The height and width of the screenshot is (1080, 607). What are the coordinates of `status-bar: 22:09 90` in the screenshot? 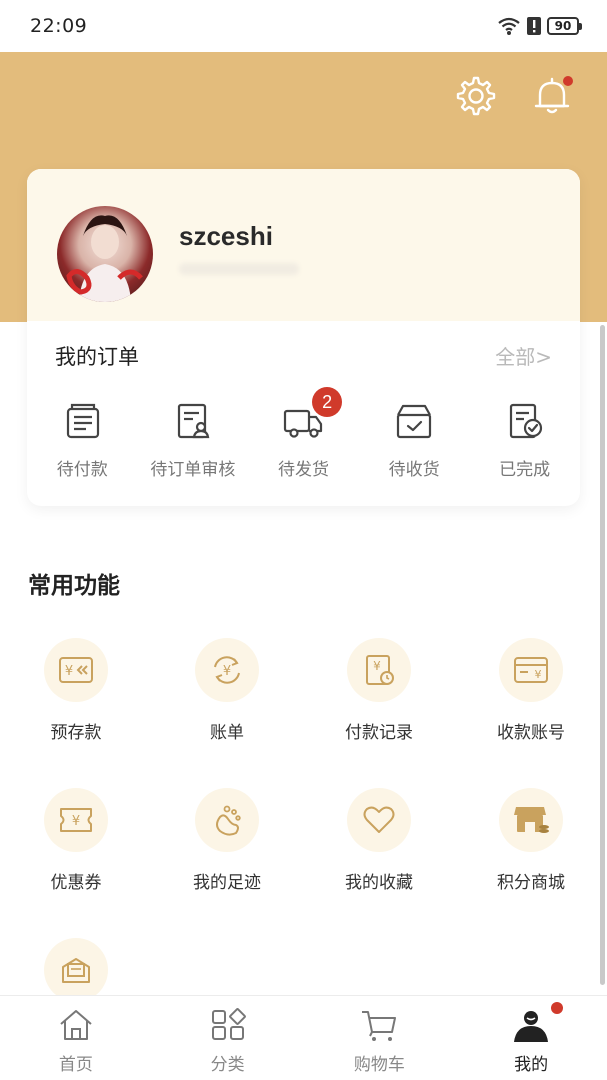 It's located at (303, 26).